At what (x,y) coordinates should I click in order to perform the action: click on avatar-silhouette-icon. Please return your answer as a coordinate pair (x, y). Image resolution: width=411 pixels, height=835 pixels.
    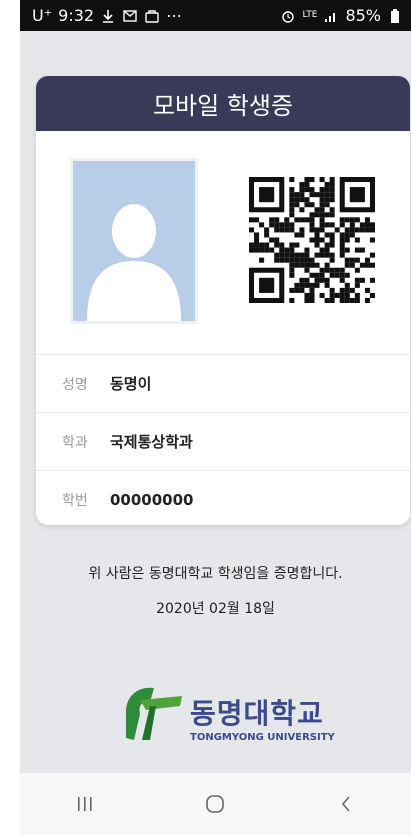
    Looking at the image, I should click on (134, 241).